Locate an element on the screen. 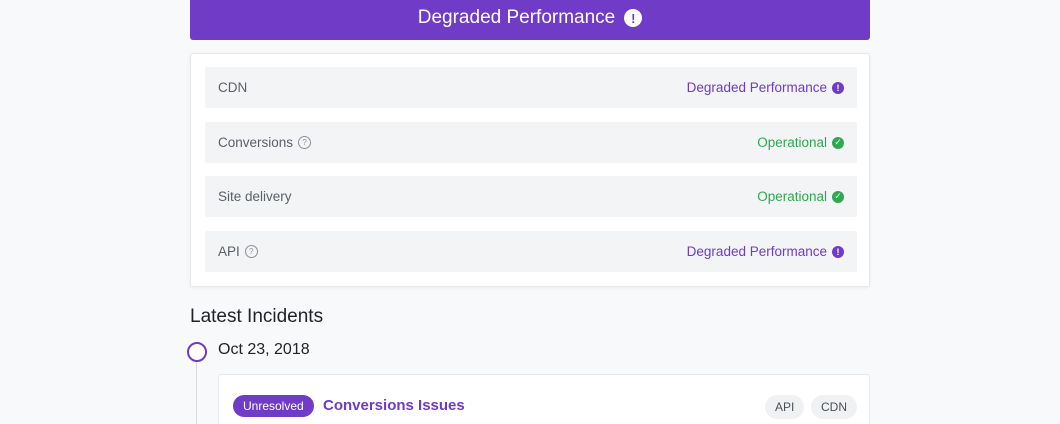 This screenshot has width=1060, height=424. component-name: CDN is located at coordinates (232, 87).